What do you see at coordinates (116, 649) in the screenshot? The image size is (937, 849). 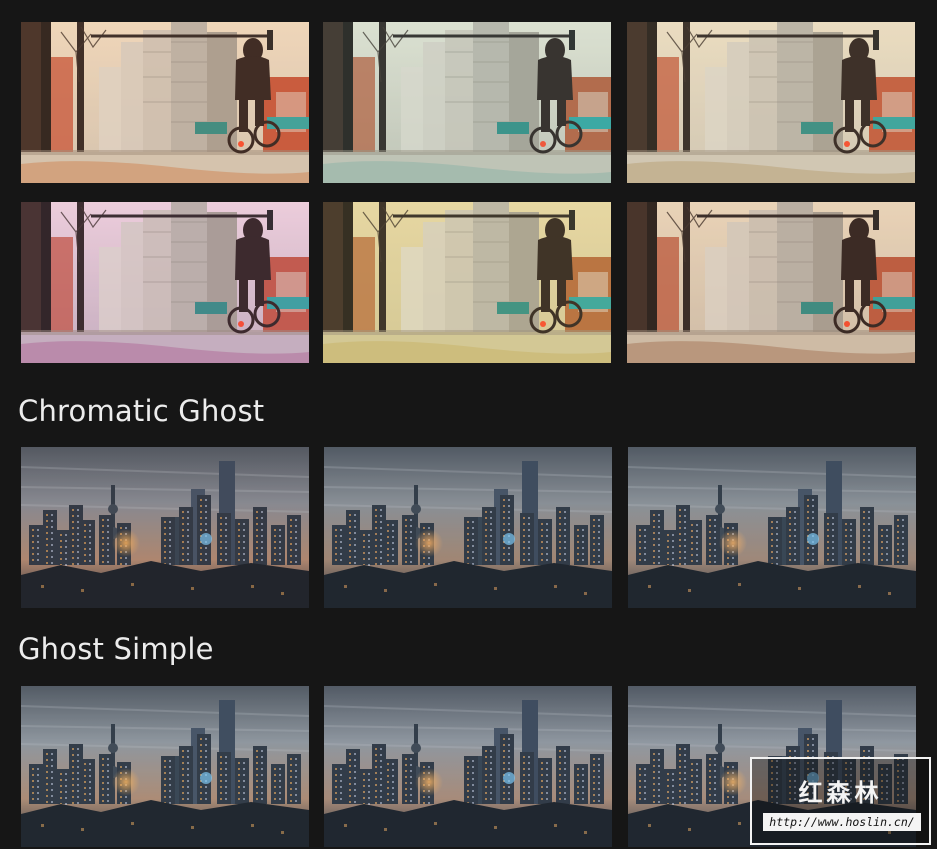 I see `section-title-ghost-simple: Ghost Simple` at bounding box center [116, 649].